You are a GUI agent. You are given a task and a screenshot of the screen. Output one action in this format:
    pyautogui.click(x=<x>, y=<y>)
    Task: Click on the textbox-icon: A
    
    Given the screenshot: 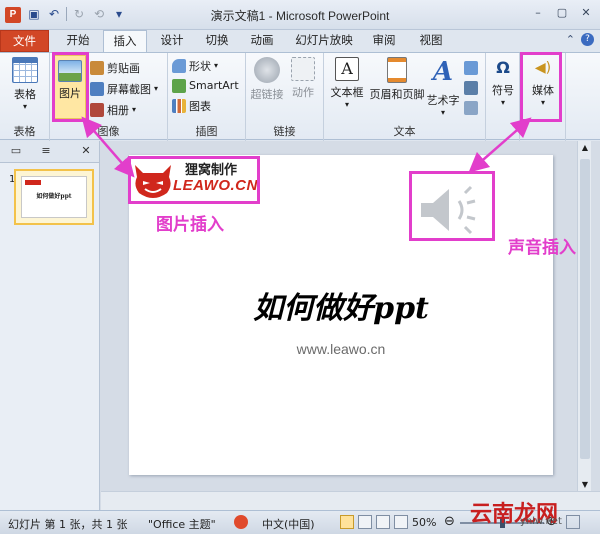 What is the action you would take?
    pyautogui.click(x=347, y=69)
    